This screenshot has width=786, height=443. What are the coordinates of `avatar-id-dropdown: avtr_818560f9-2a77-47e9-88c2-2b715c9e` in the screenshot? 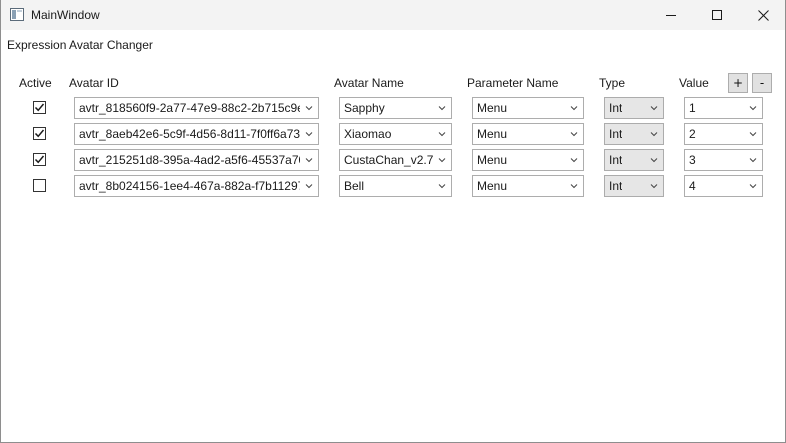 It's located at (196, 108).